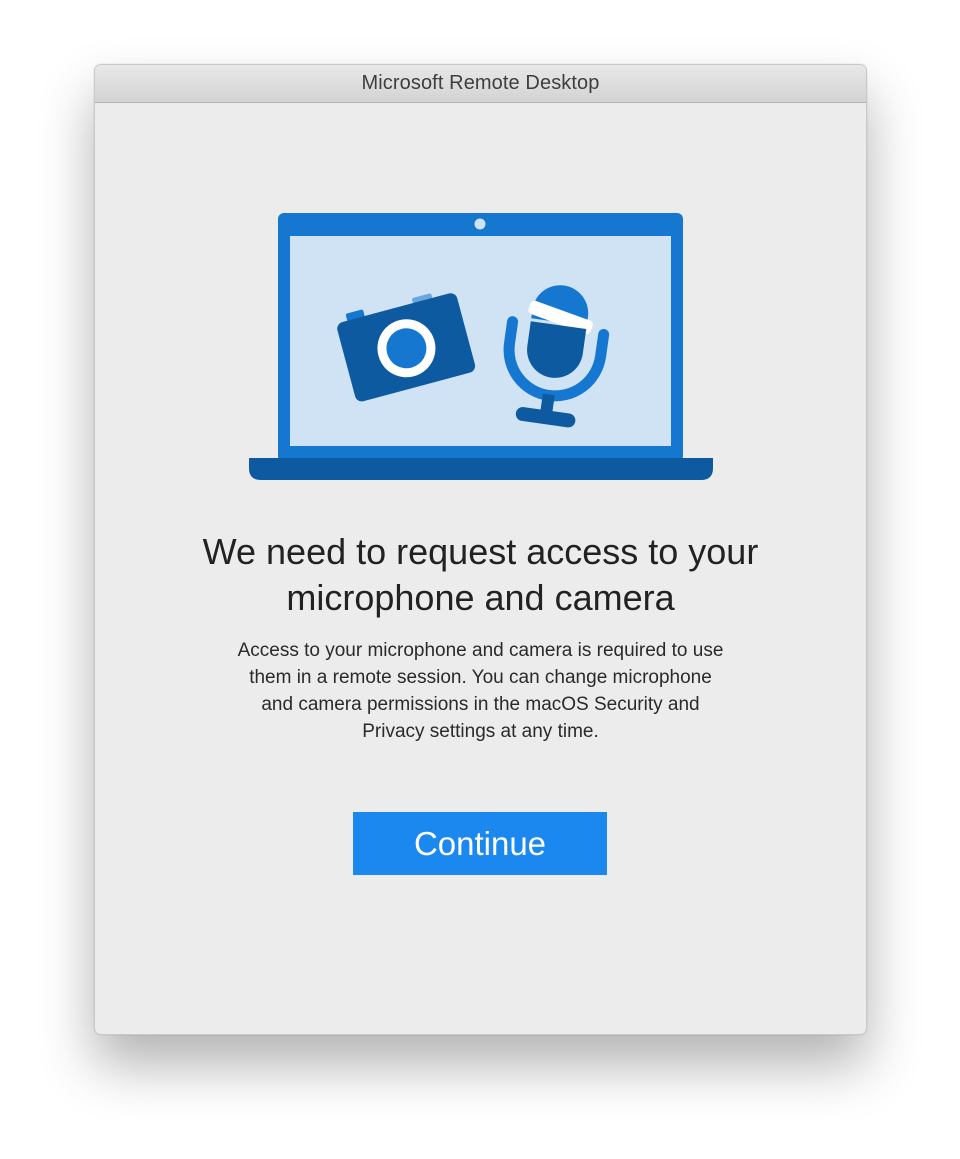 The image size is (960, 1159). I want to click on description-line: Privacy settings at any time., so click(480, 731).